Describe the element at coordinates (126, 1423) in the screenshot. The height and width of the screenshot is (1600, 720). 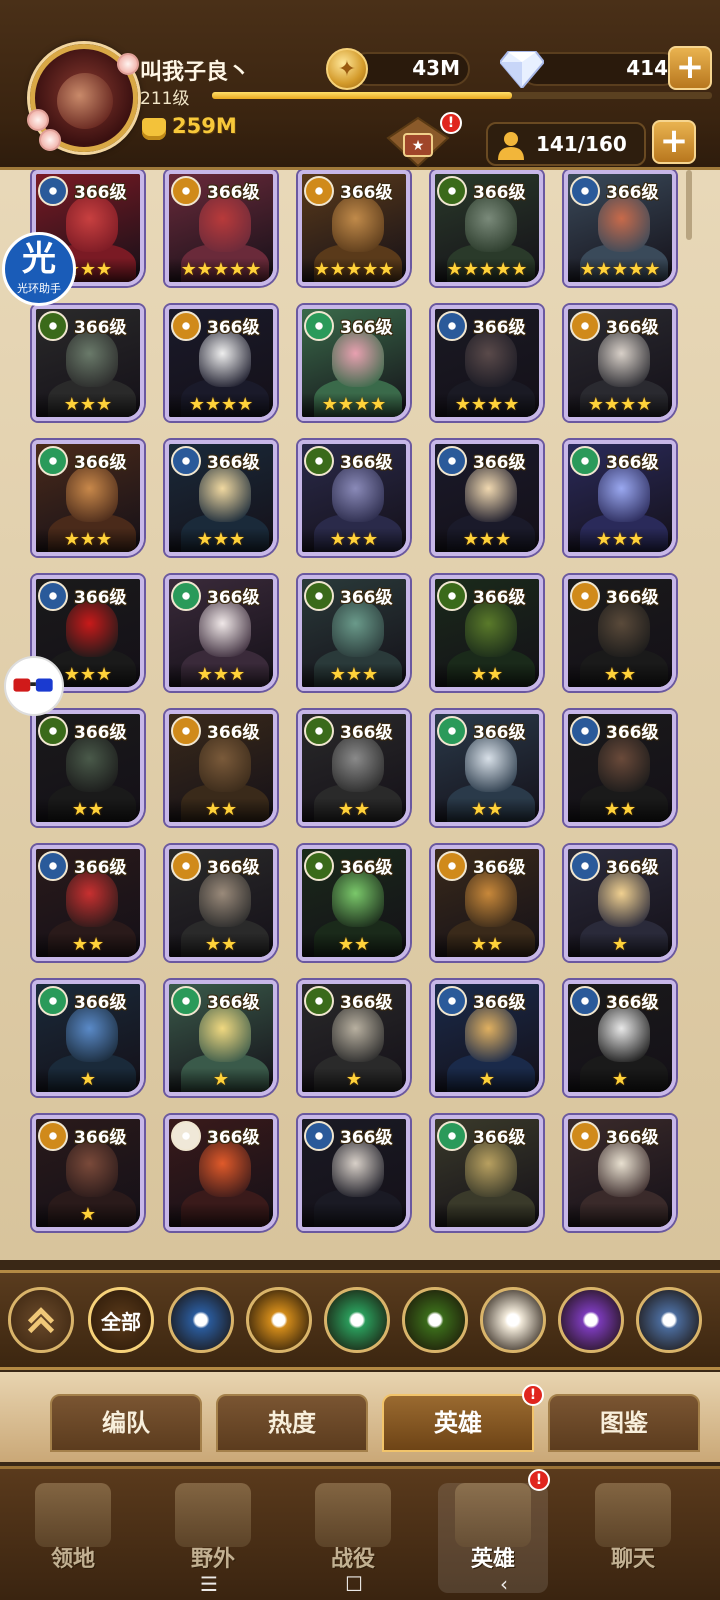
I see `subtab-0: 编队` at that location.